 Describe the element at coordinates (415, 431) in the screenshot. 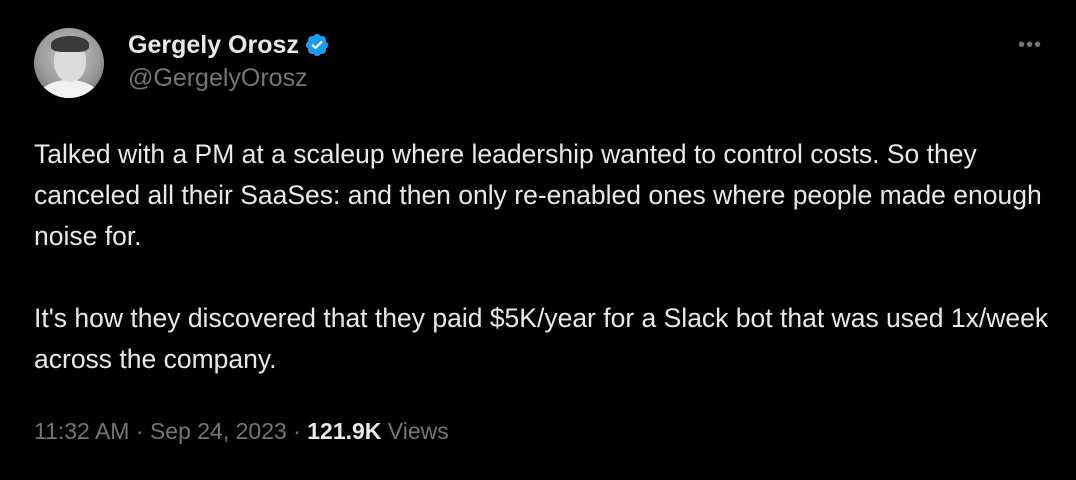

I see `views-label: Views` at that location.